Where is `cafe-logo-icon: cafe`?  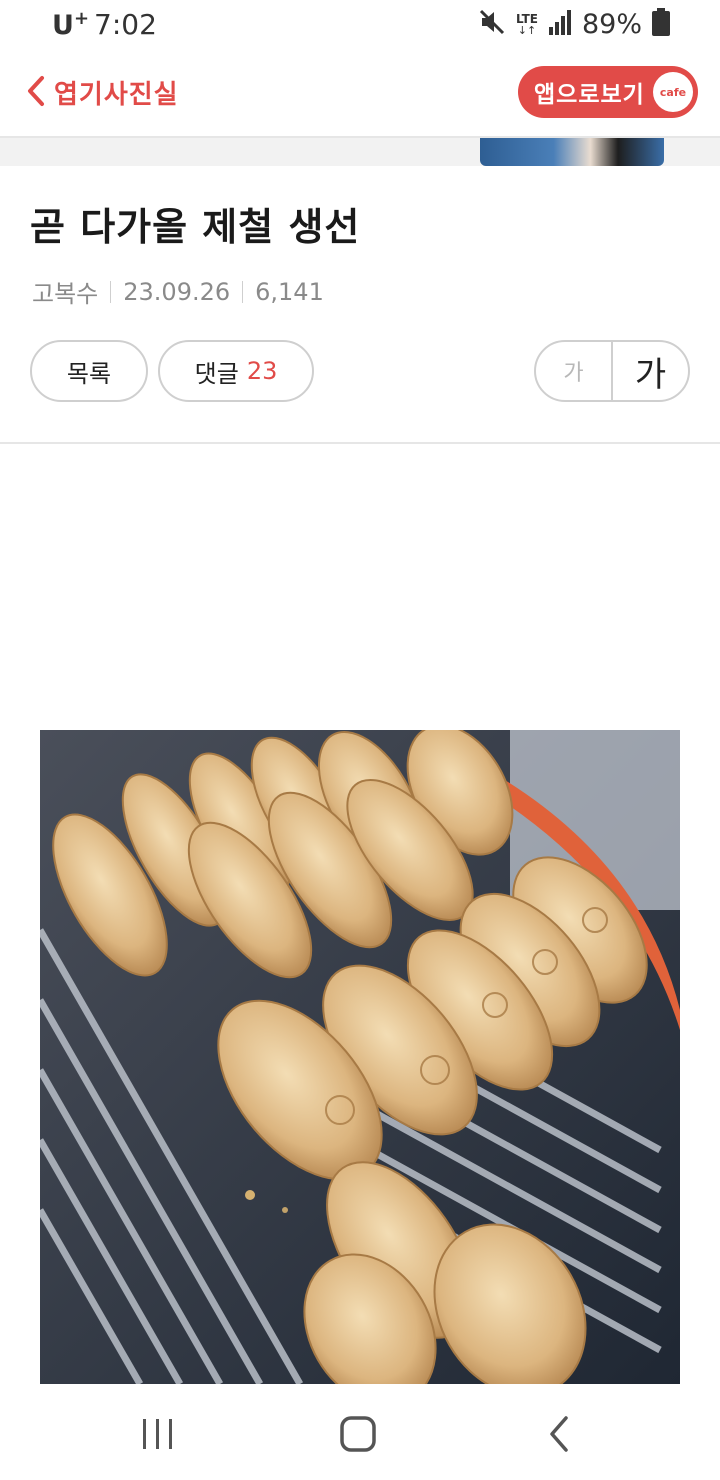
cafe-logo-icon: cafe is located at coordinates (673, 92).